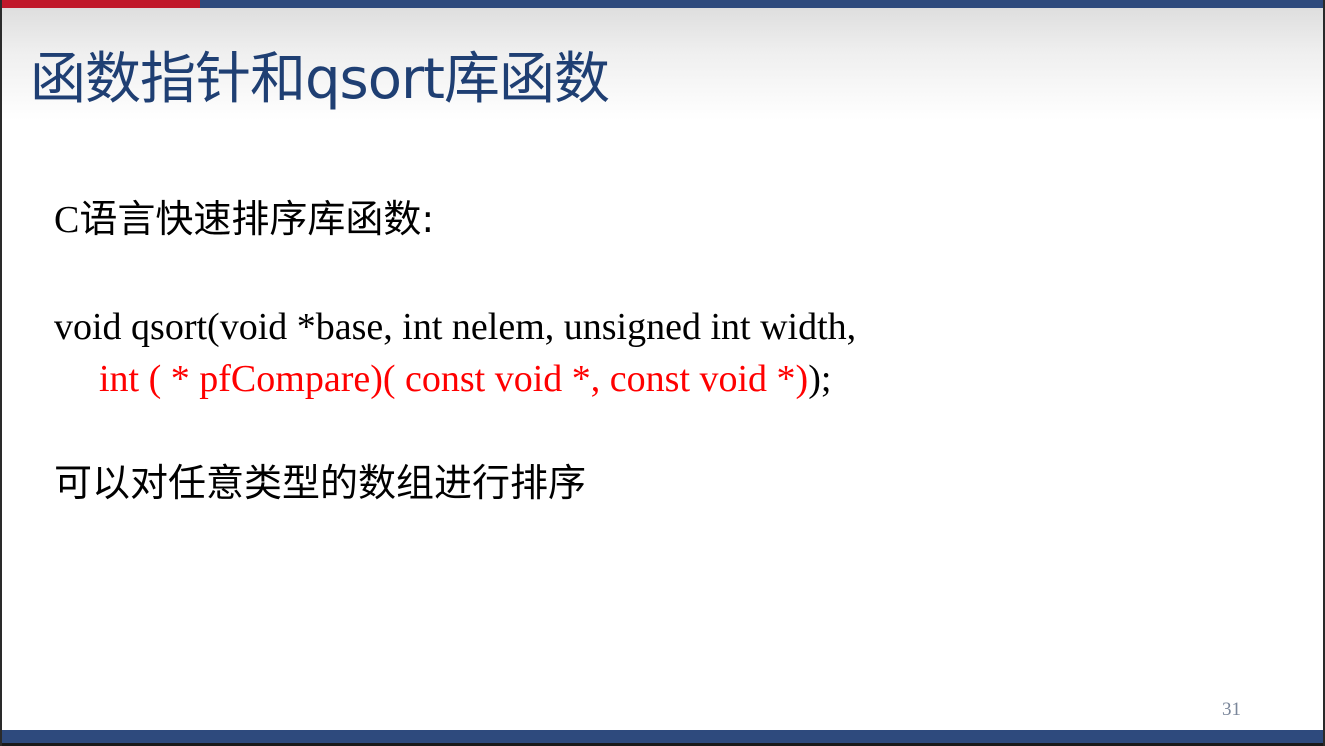 Image resolution: width=1325 pixels, height=746 pixels. I want to click on description: 可以对任意类型的数组进行排序, so click(320, 483).